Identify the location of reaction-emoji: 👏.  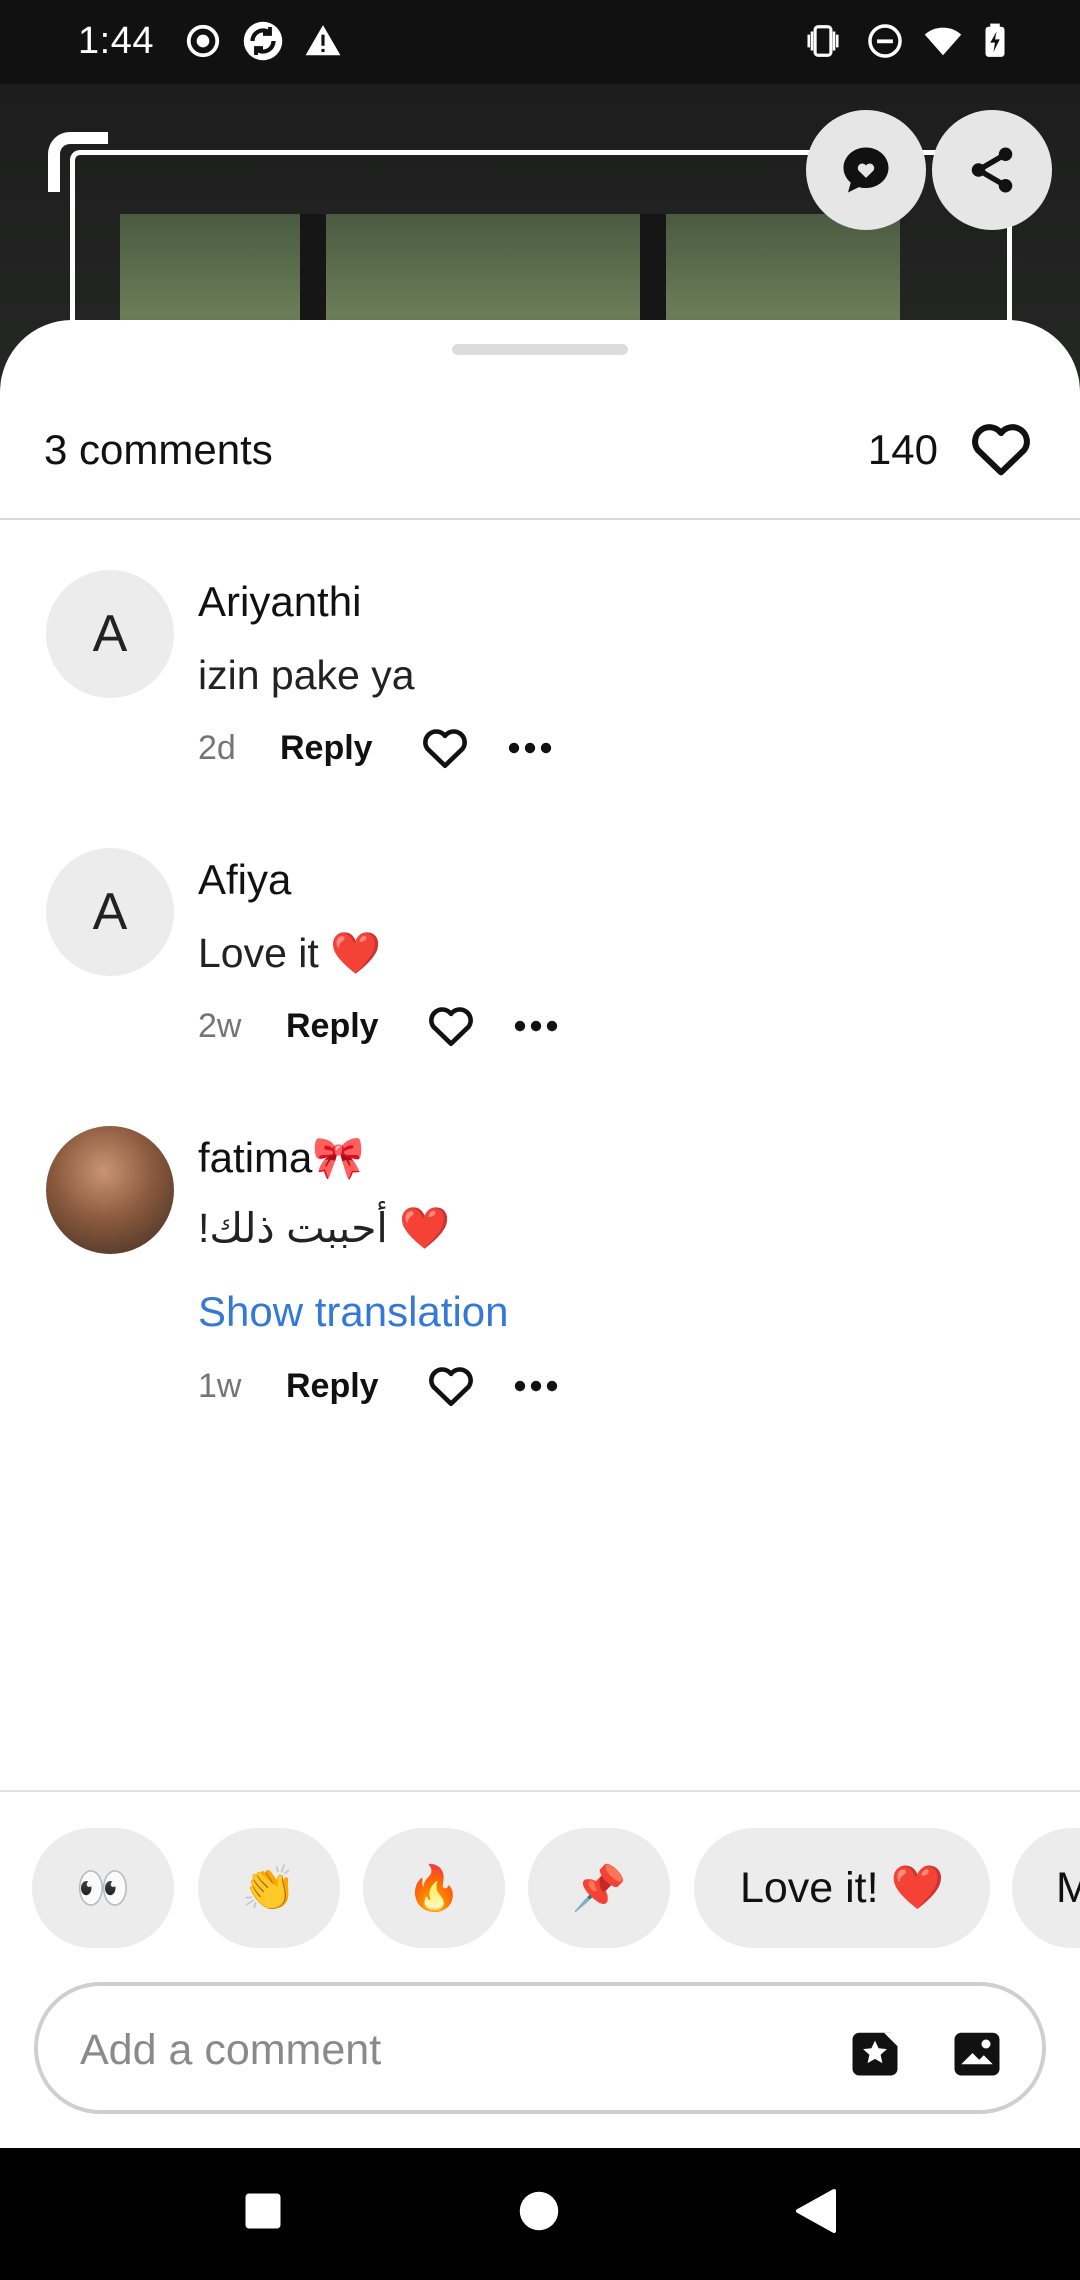
(269, 1888).